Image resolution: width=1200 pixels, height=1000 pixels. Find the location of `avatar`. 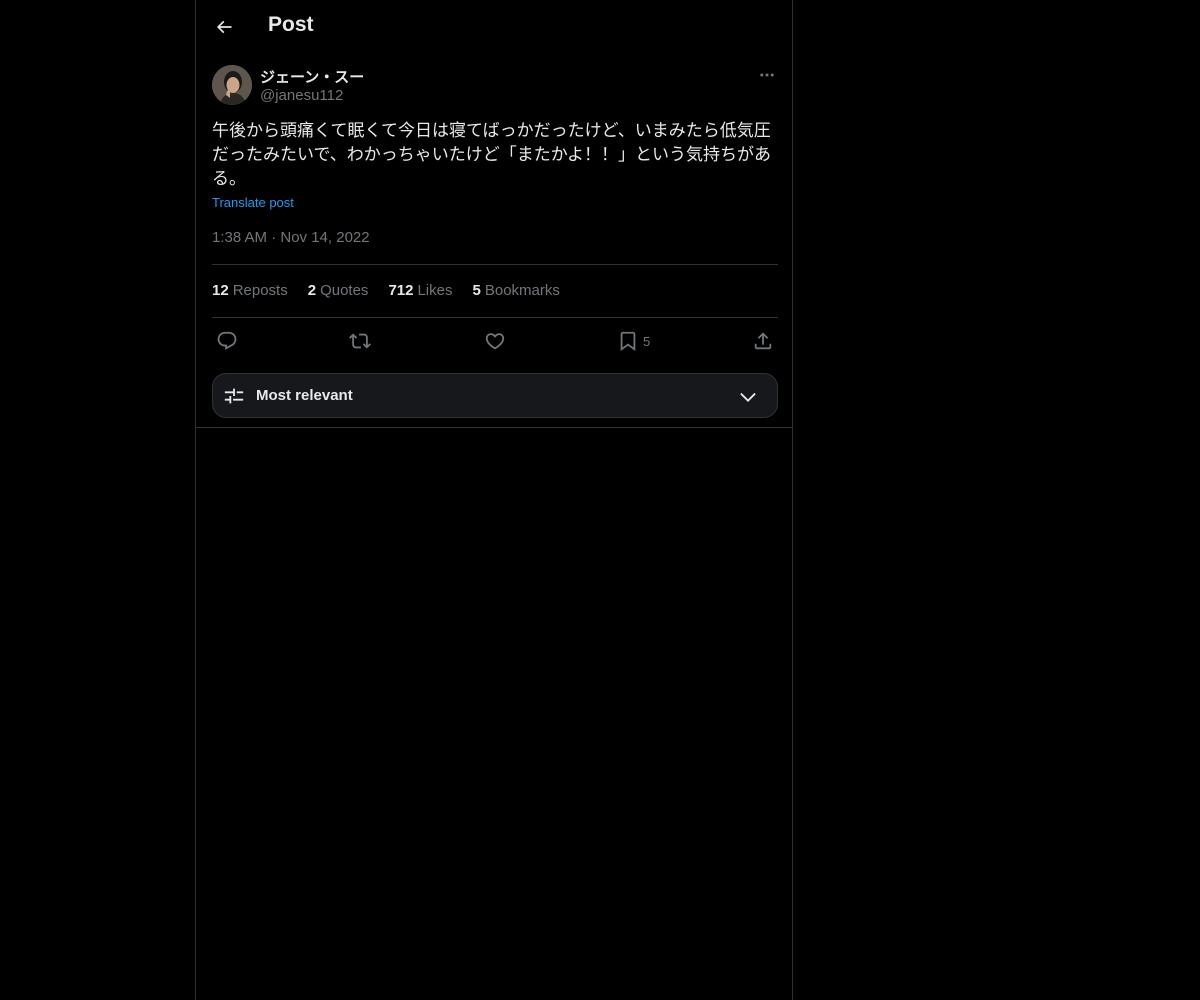

avatar is located at coordinates (232, 85).